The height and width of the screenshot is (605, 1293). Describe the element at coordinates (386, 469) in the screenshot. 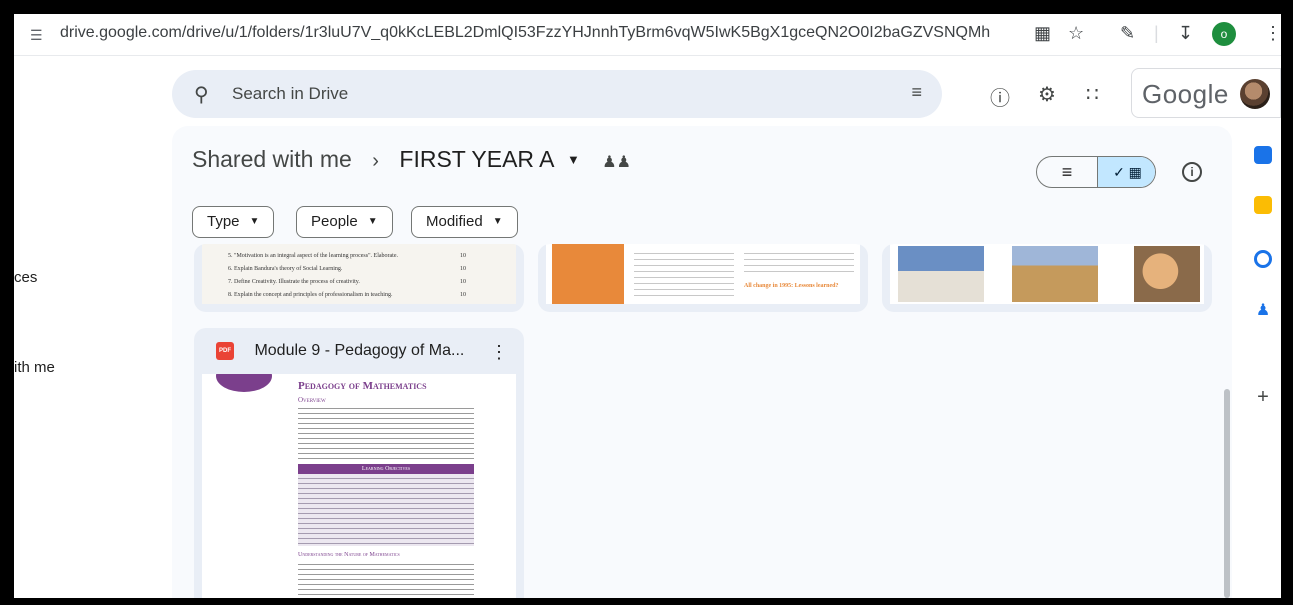

I see `objectives-banner: Learning Objectives` at that location.